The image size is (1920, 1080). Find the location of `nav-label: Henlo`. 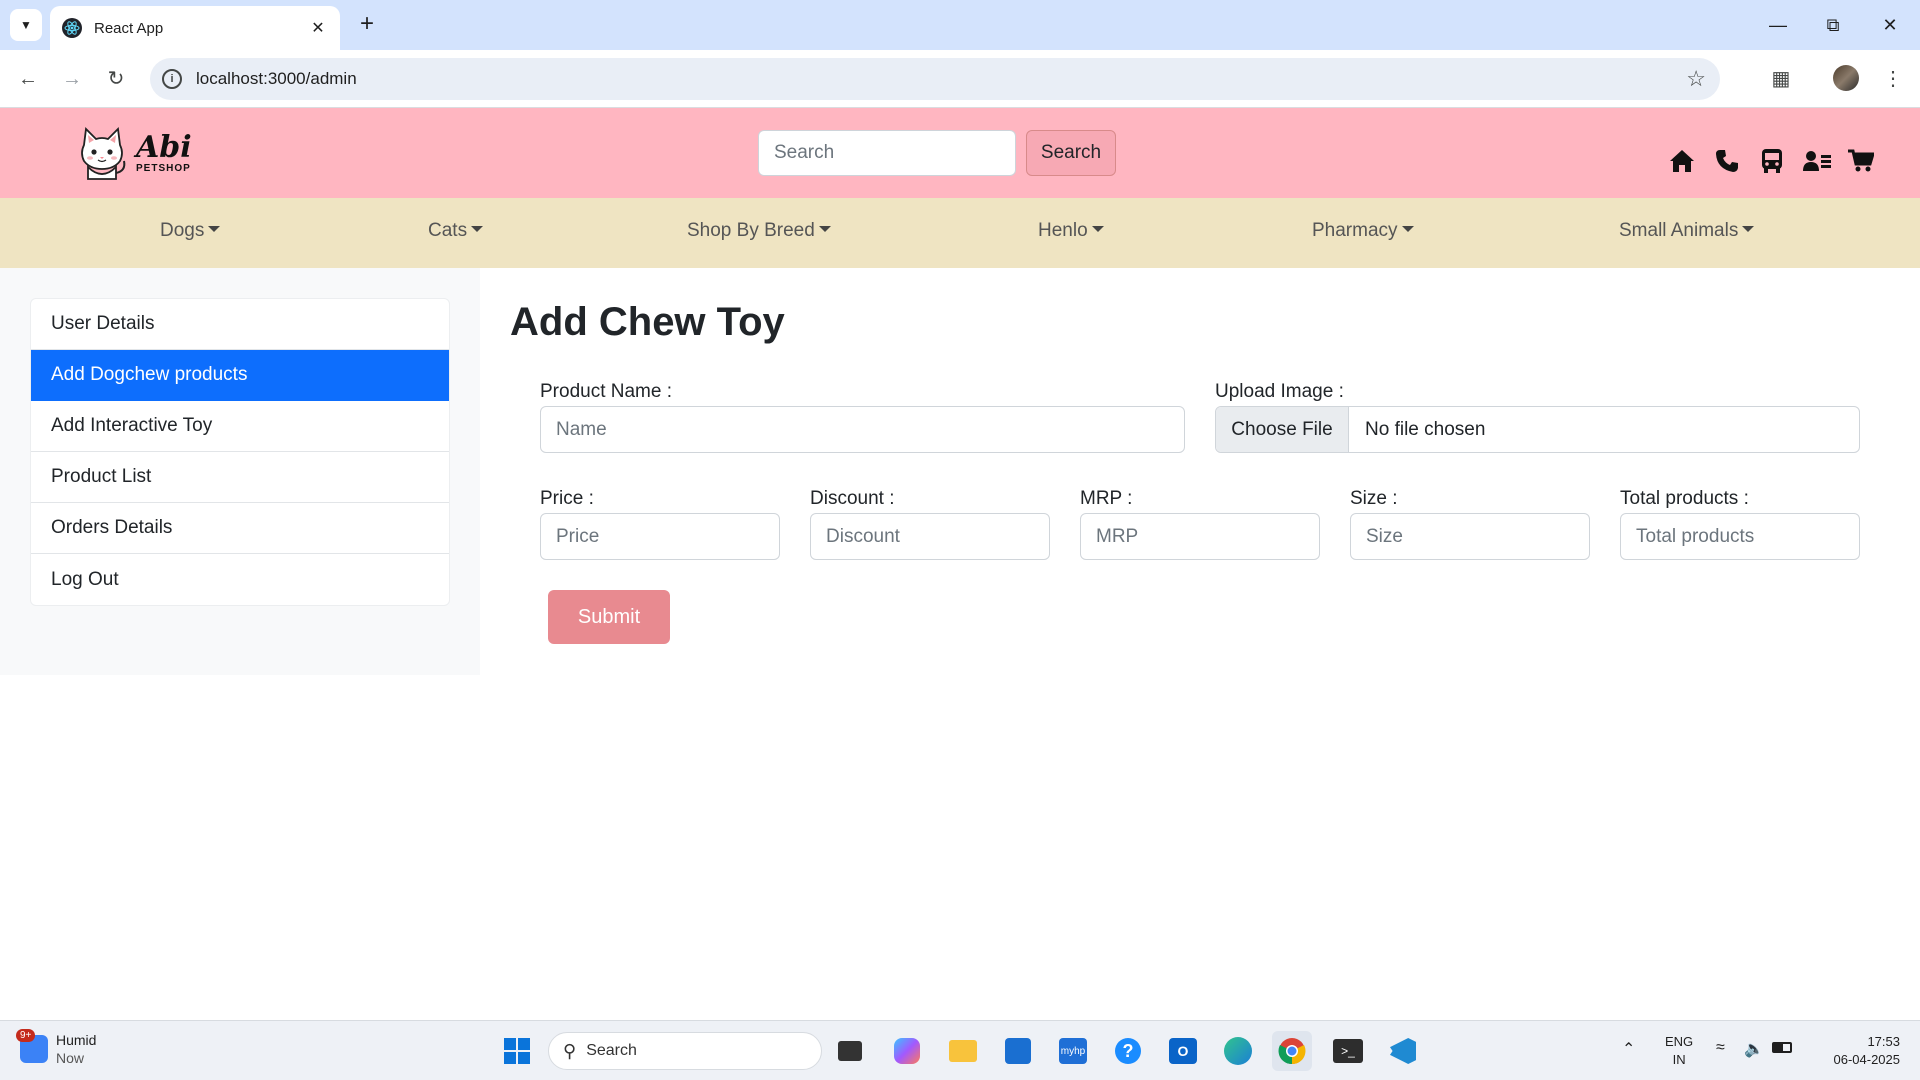

nav-label: Henlo is located at coordinates (1063, 230).